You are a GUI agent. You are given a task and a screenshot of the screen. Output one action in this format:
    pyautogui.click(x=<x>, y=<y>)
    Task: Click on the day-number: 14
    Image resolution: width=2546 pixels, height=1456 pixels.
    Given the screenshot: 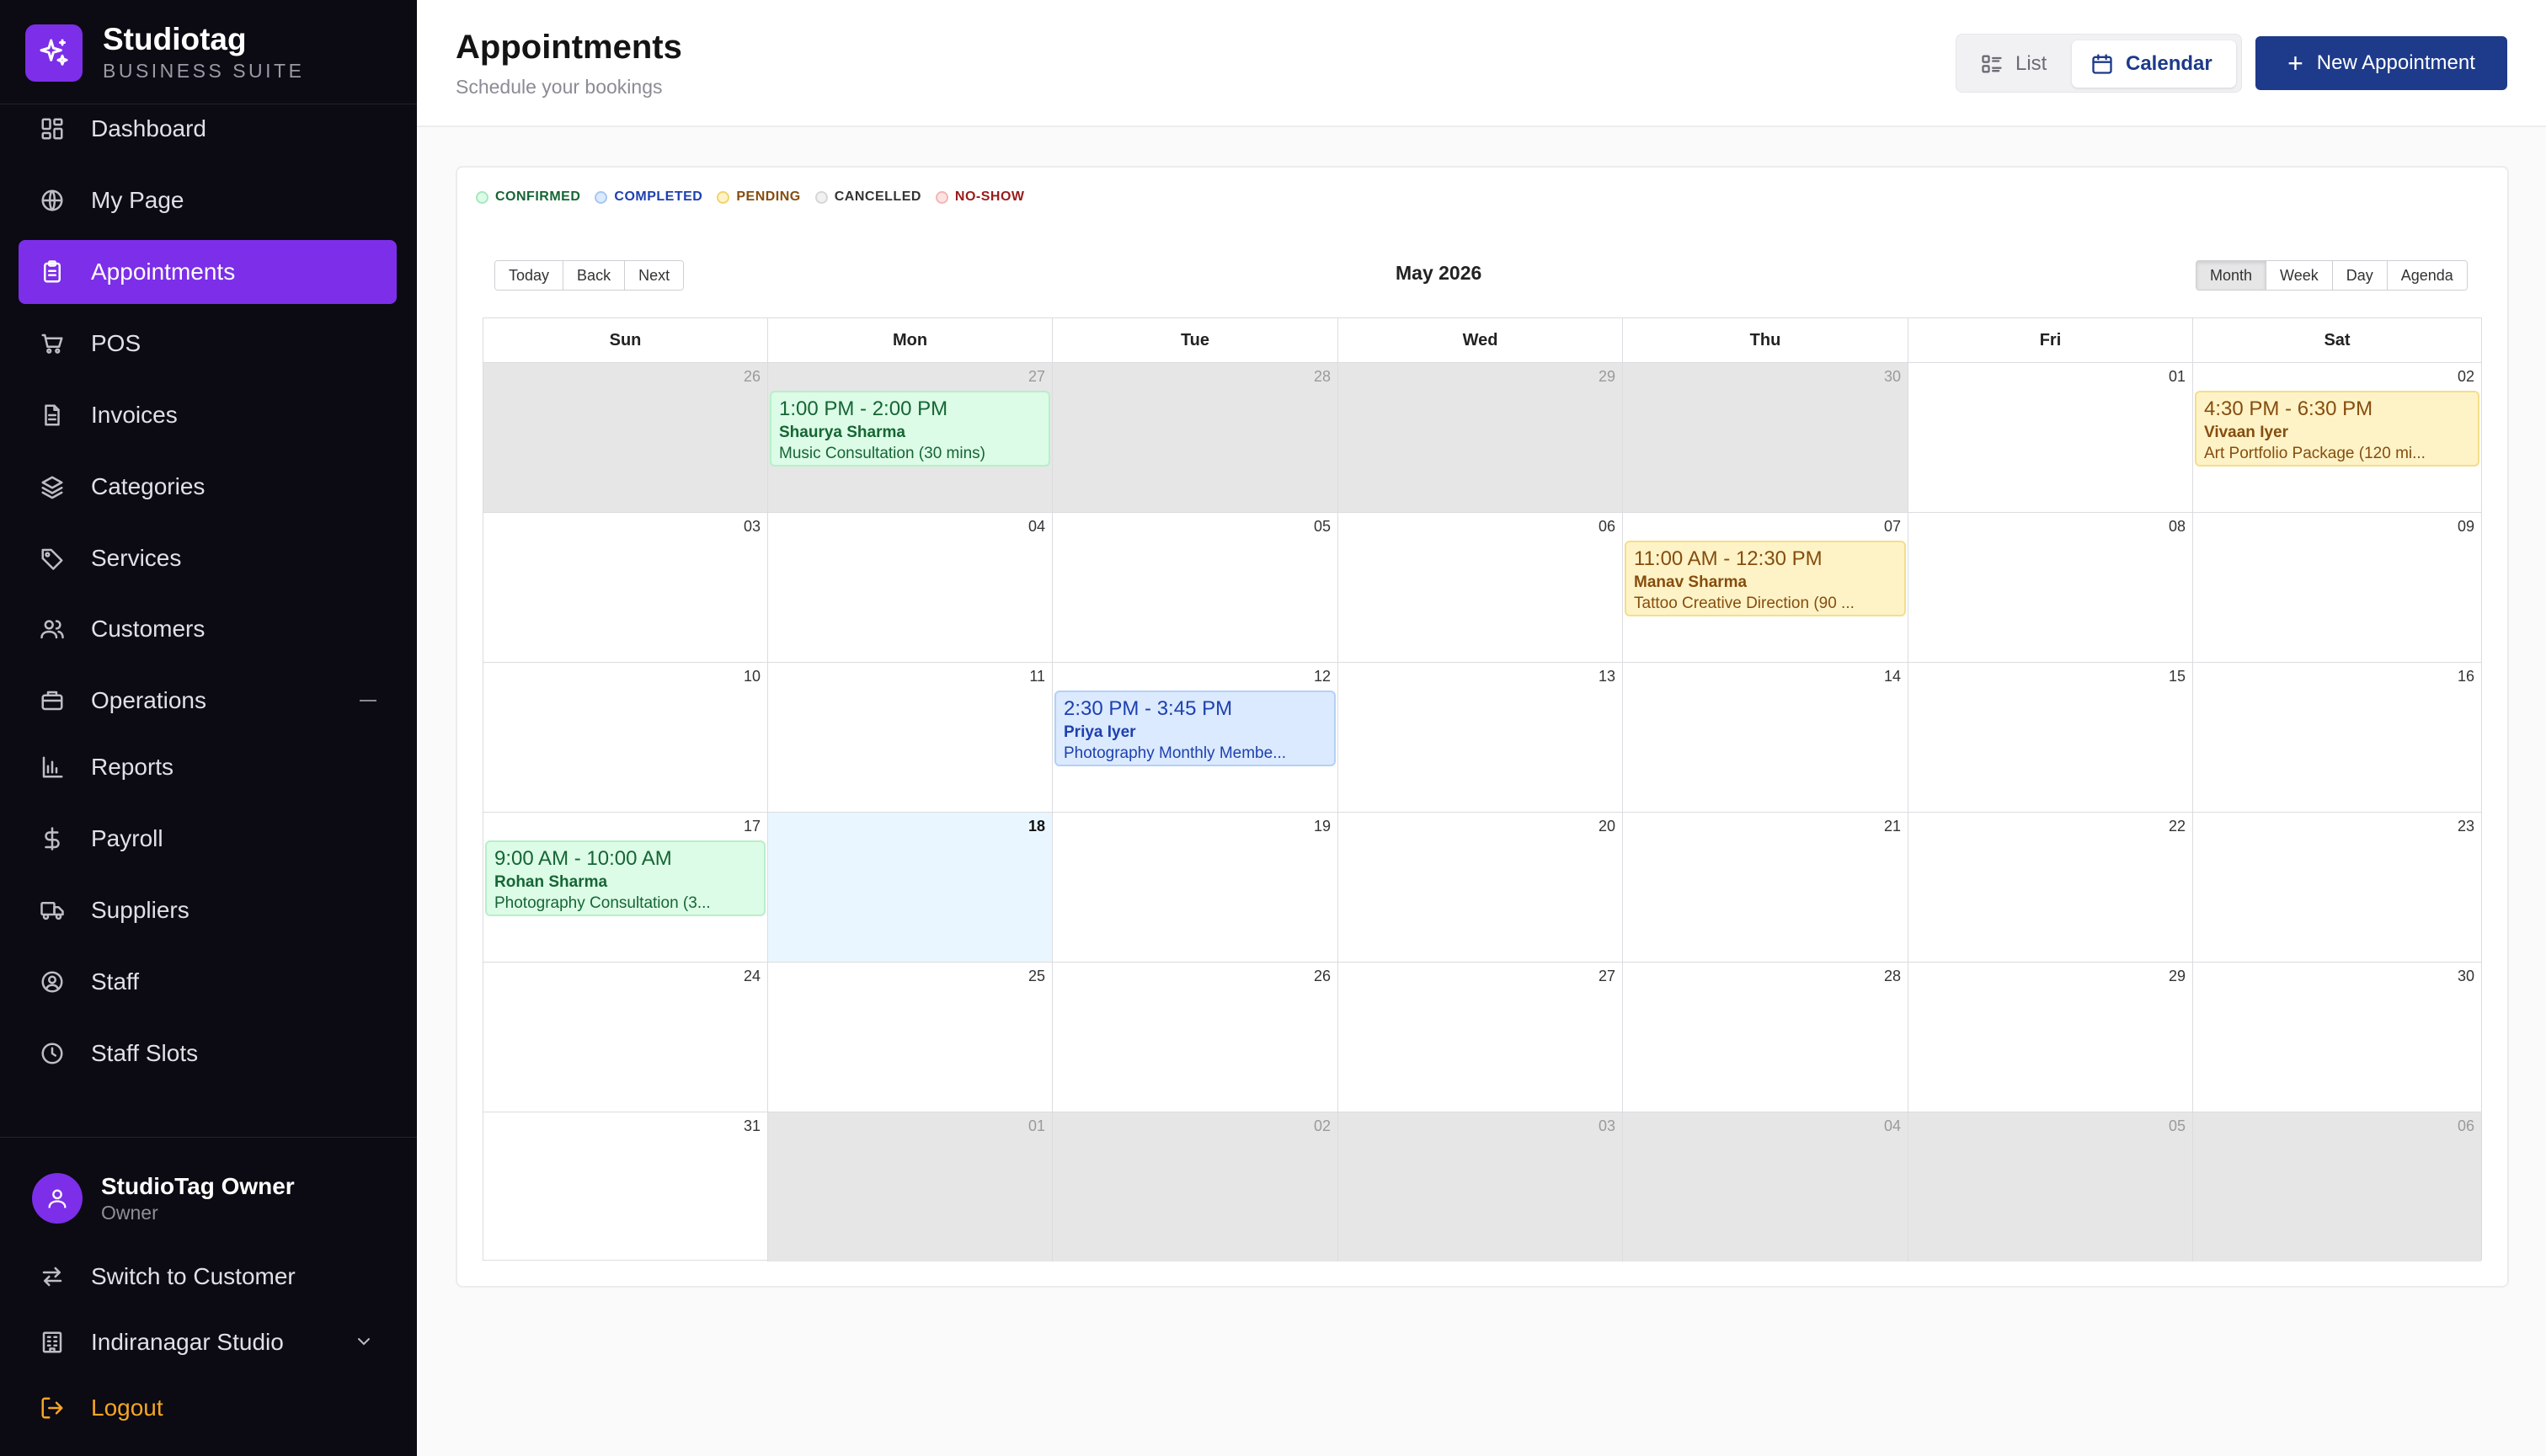 What is the action you would take?
    pyautogui.click(x=1892, y=676)
    